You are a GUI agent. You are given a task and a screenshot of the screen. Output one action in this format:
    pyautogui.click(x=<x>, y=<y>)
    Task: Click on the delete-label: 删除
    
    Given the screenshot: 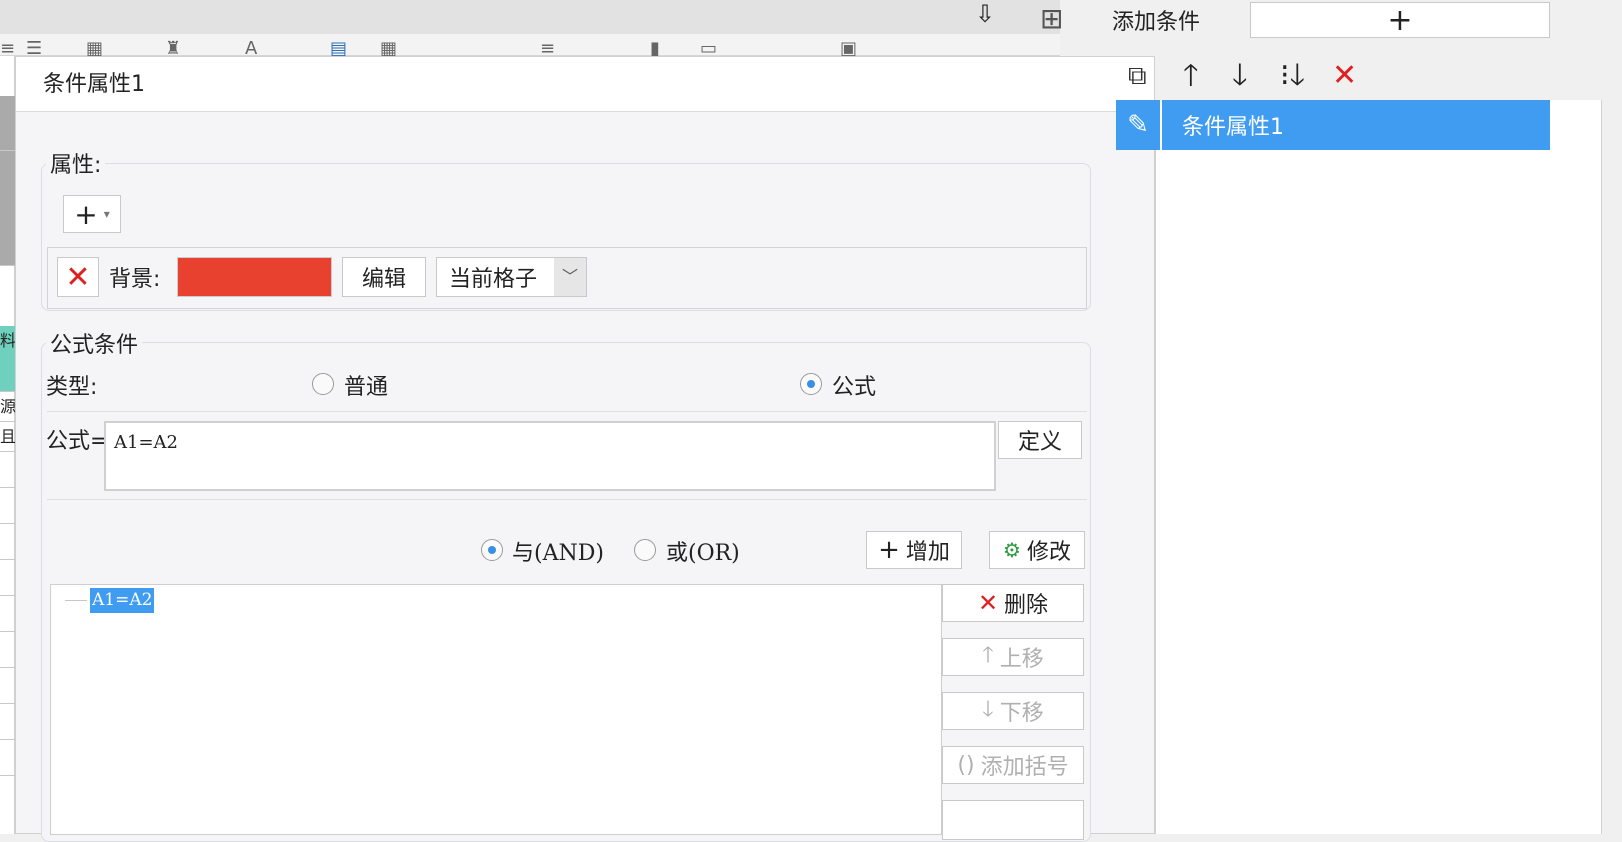 What is the action you would take?
    pyautogui.click(x=1026, y=605)
    